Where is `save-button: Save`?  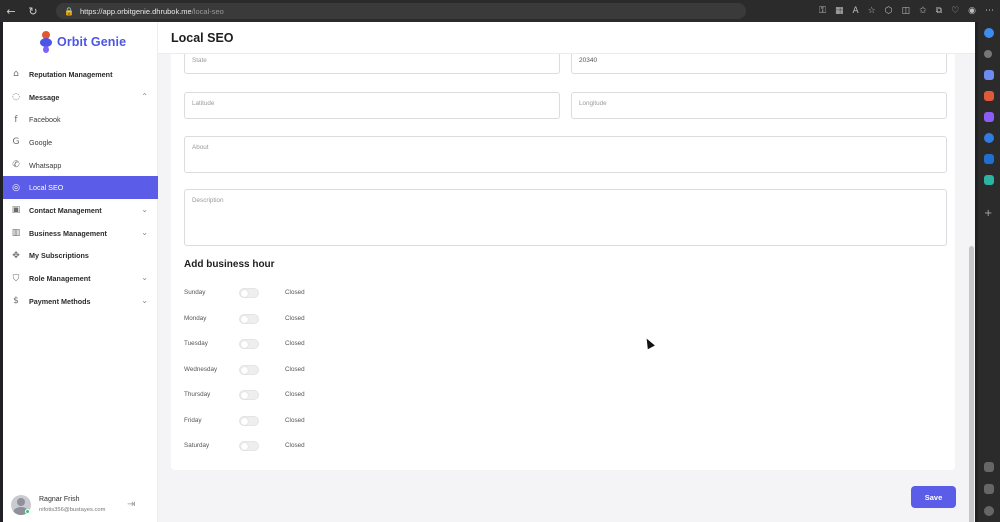 save-button: Save is located at coordinates (933, 497).